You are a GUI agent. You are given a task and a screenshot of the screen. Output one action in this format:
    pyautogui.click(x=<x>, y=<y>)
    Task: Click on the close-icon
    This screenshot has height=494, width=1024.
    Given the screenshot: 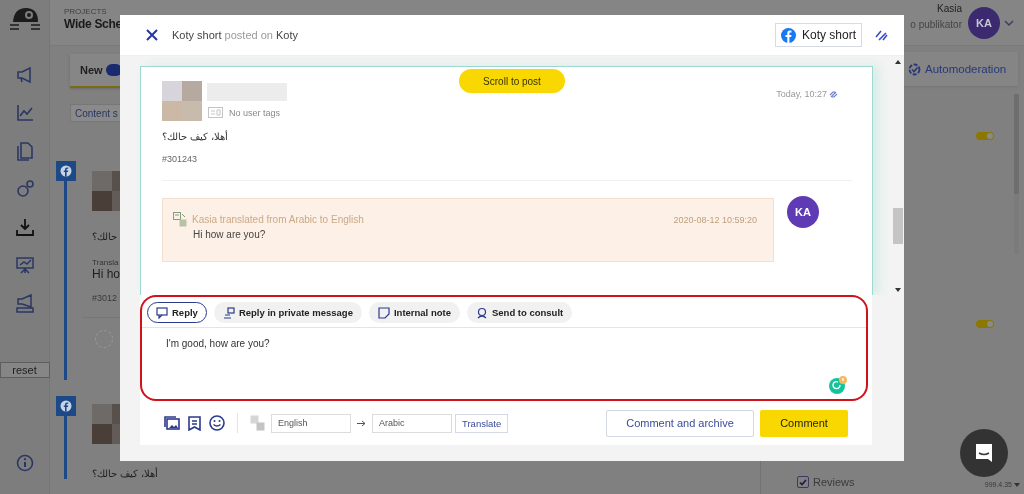 What is the action you would take?
    pyautogui.click(x=152, y=35)
    